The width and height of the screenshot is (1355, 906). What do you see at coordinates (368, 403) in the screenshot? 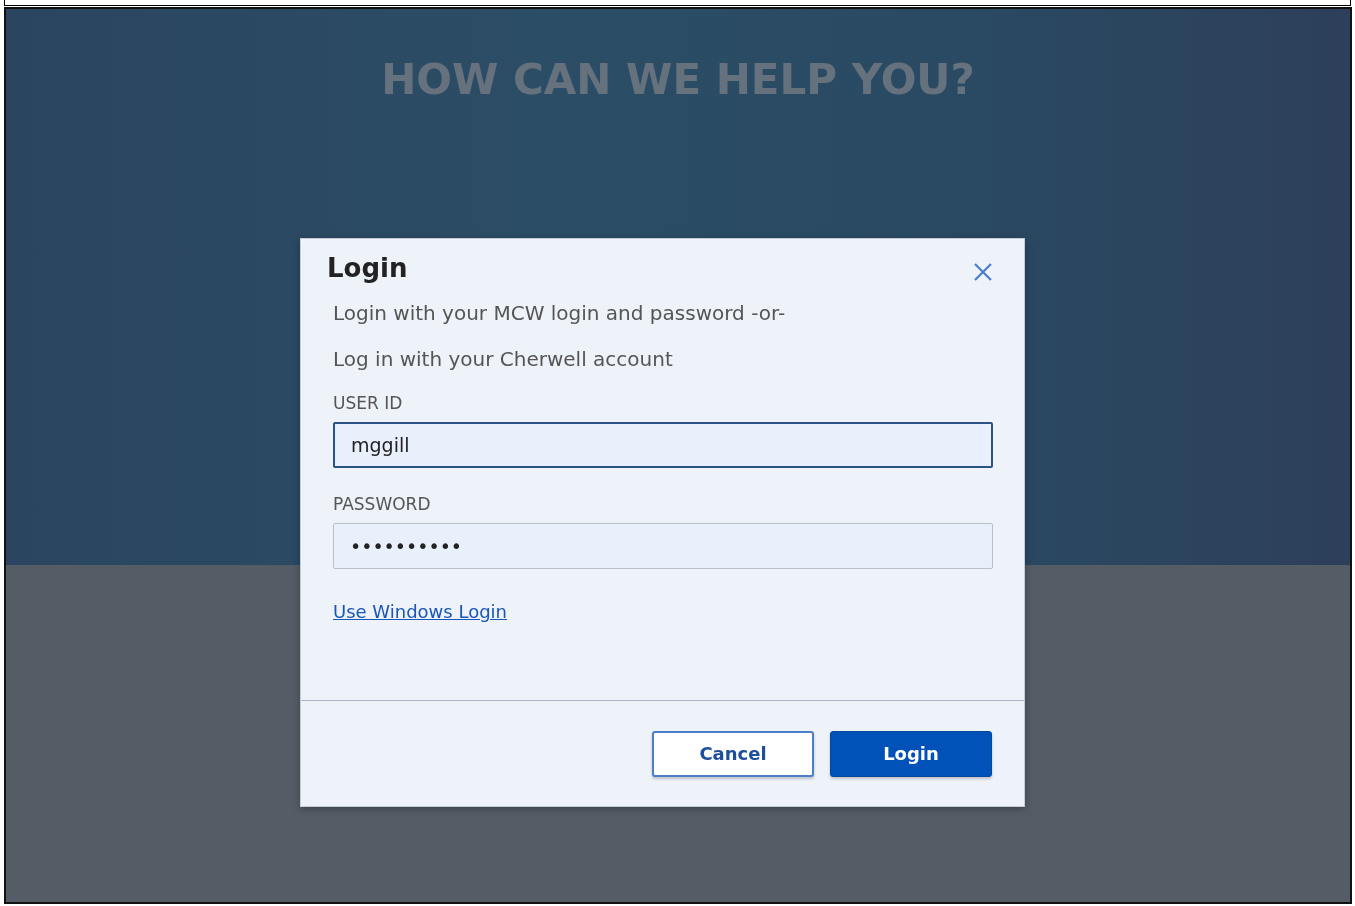
I see `field-label: USER ID` at bounding box center [368, 403].